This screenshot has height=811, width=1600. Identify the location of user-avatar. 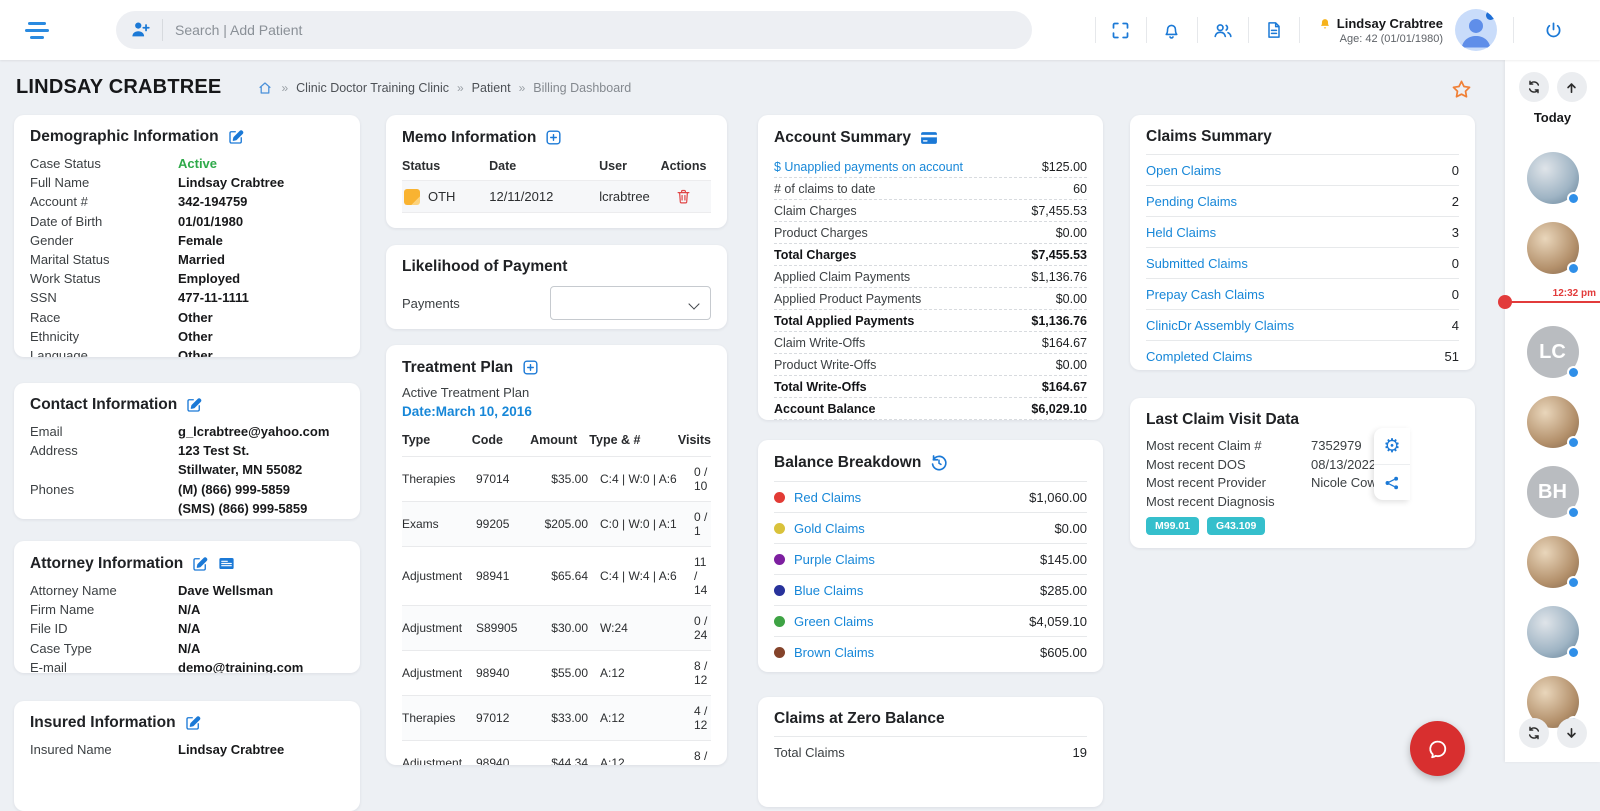
(1476, 30).